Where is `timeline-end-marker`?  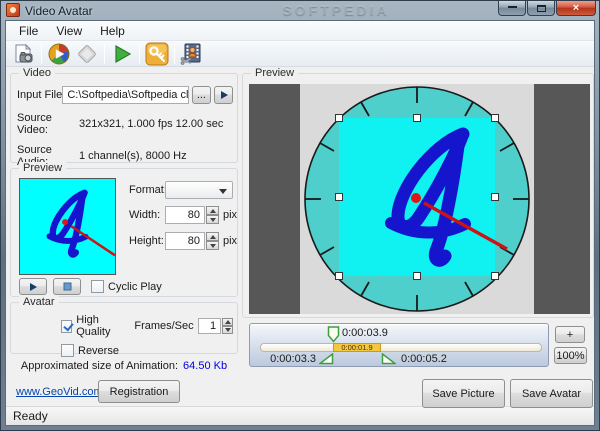
timeline-end-marker is located at coordinates (388, 359).